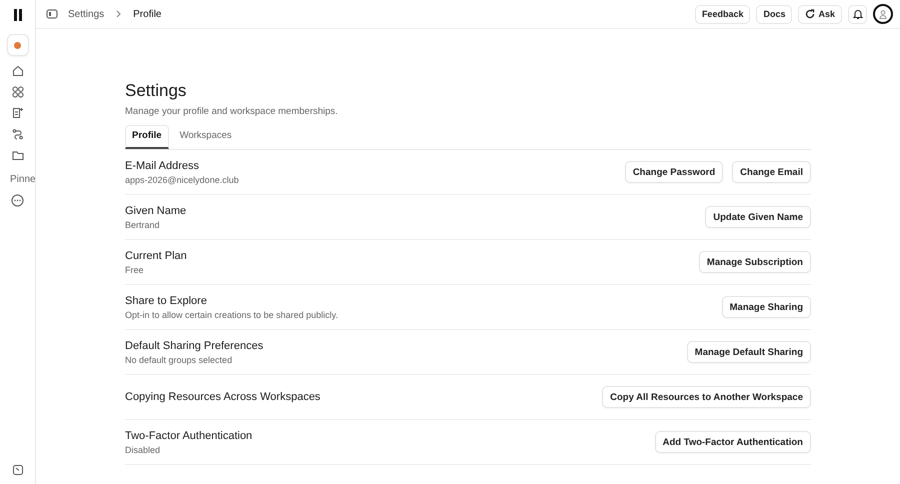  Describe the element at coordinates (119, 14) in the screenshot. I see `chevron-icon` at that location.